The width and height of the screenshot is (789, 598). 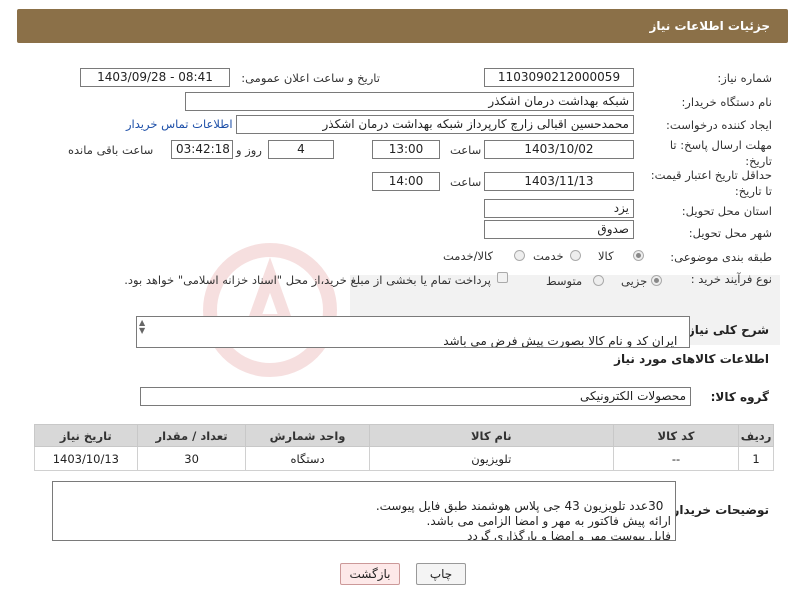 What do you see at coordinates (730, 233) in the screenshot?
I see `city-label: شهر محل تحویل:` at bounding box center [730, 233].